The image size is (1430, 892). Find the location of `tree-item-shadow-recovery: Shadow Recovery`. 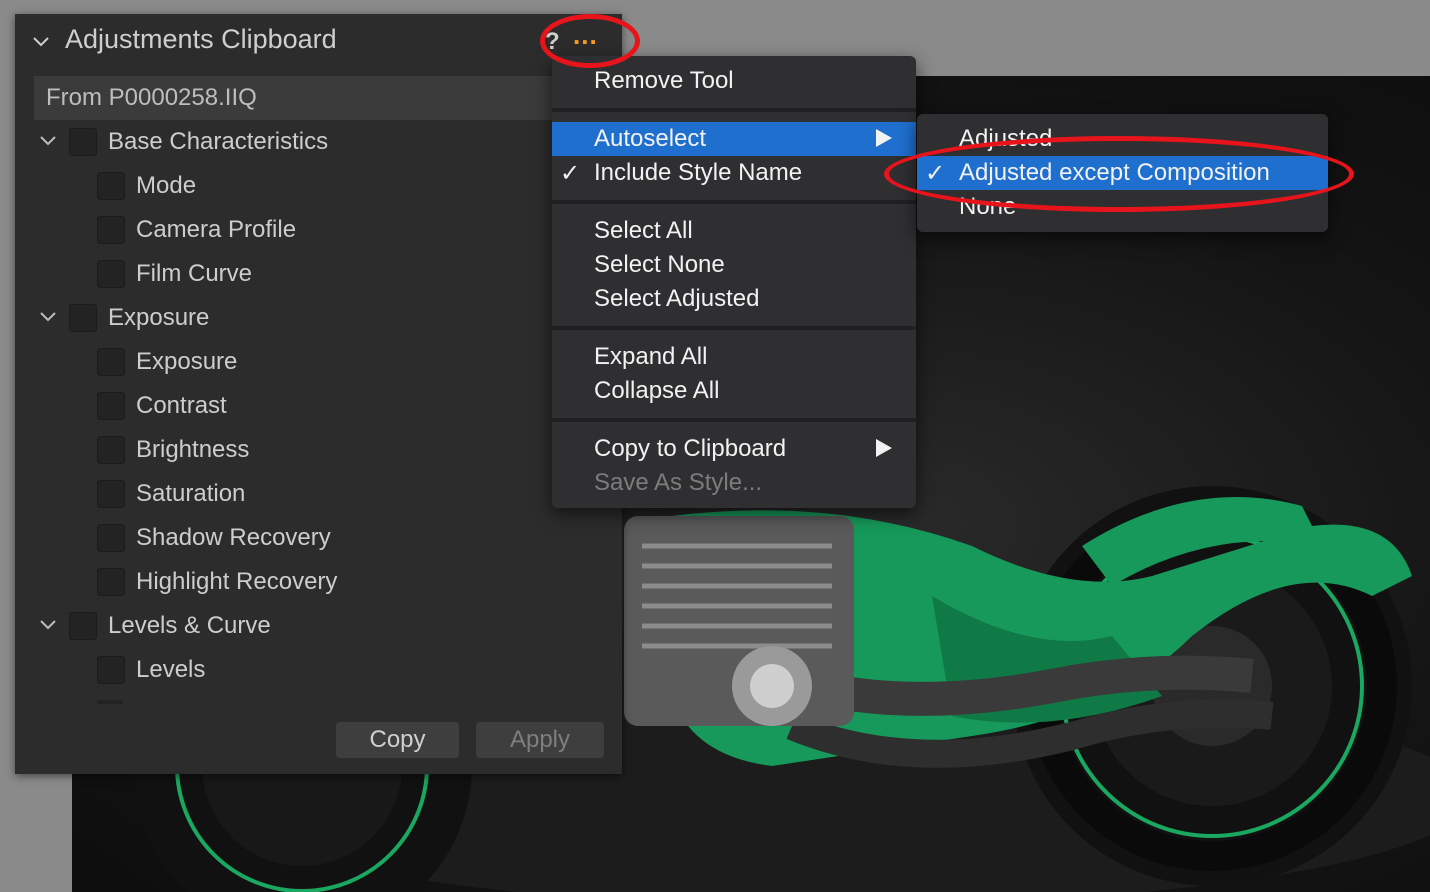

tree-item-shadow-recovery: Shadow Recovery is located at coordinates (317, 538).